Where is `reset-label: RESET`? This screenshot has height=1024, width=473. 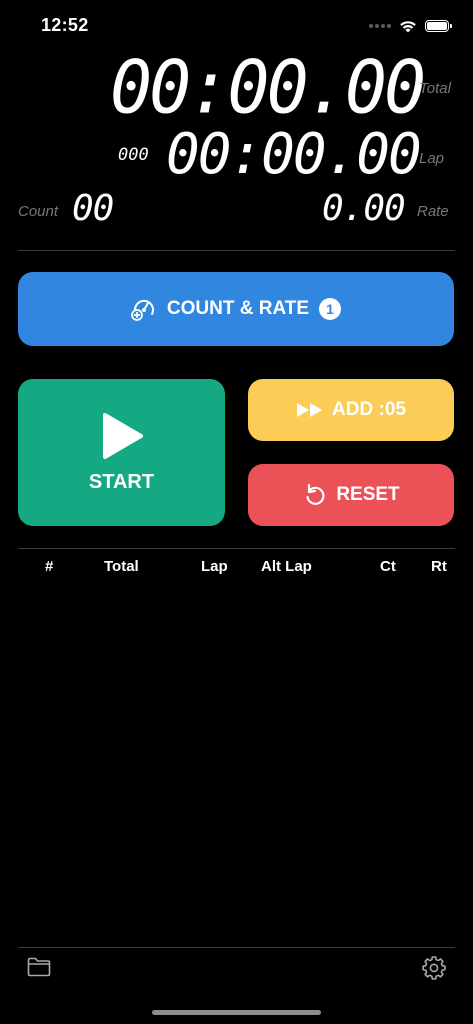 reset-label: RESET is located at coordinates (368, 494).